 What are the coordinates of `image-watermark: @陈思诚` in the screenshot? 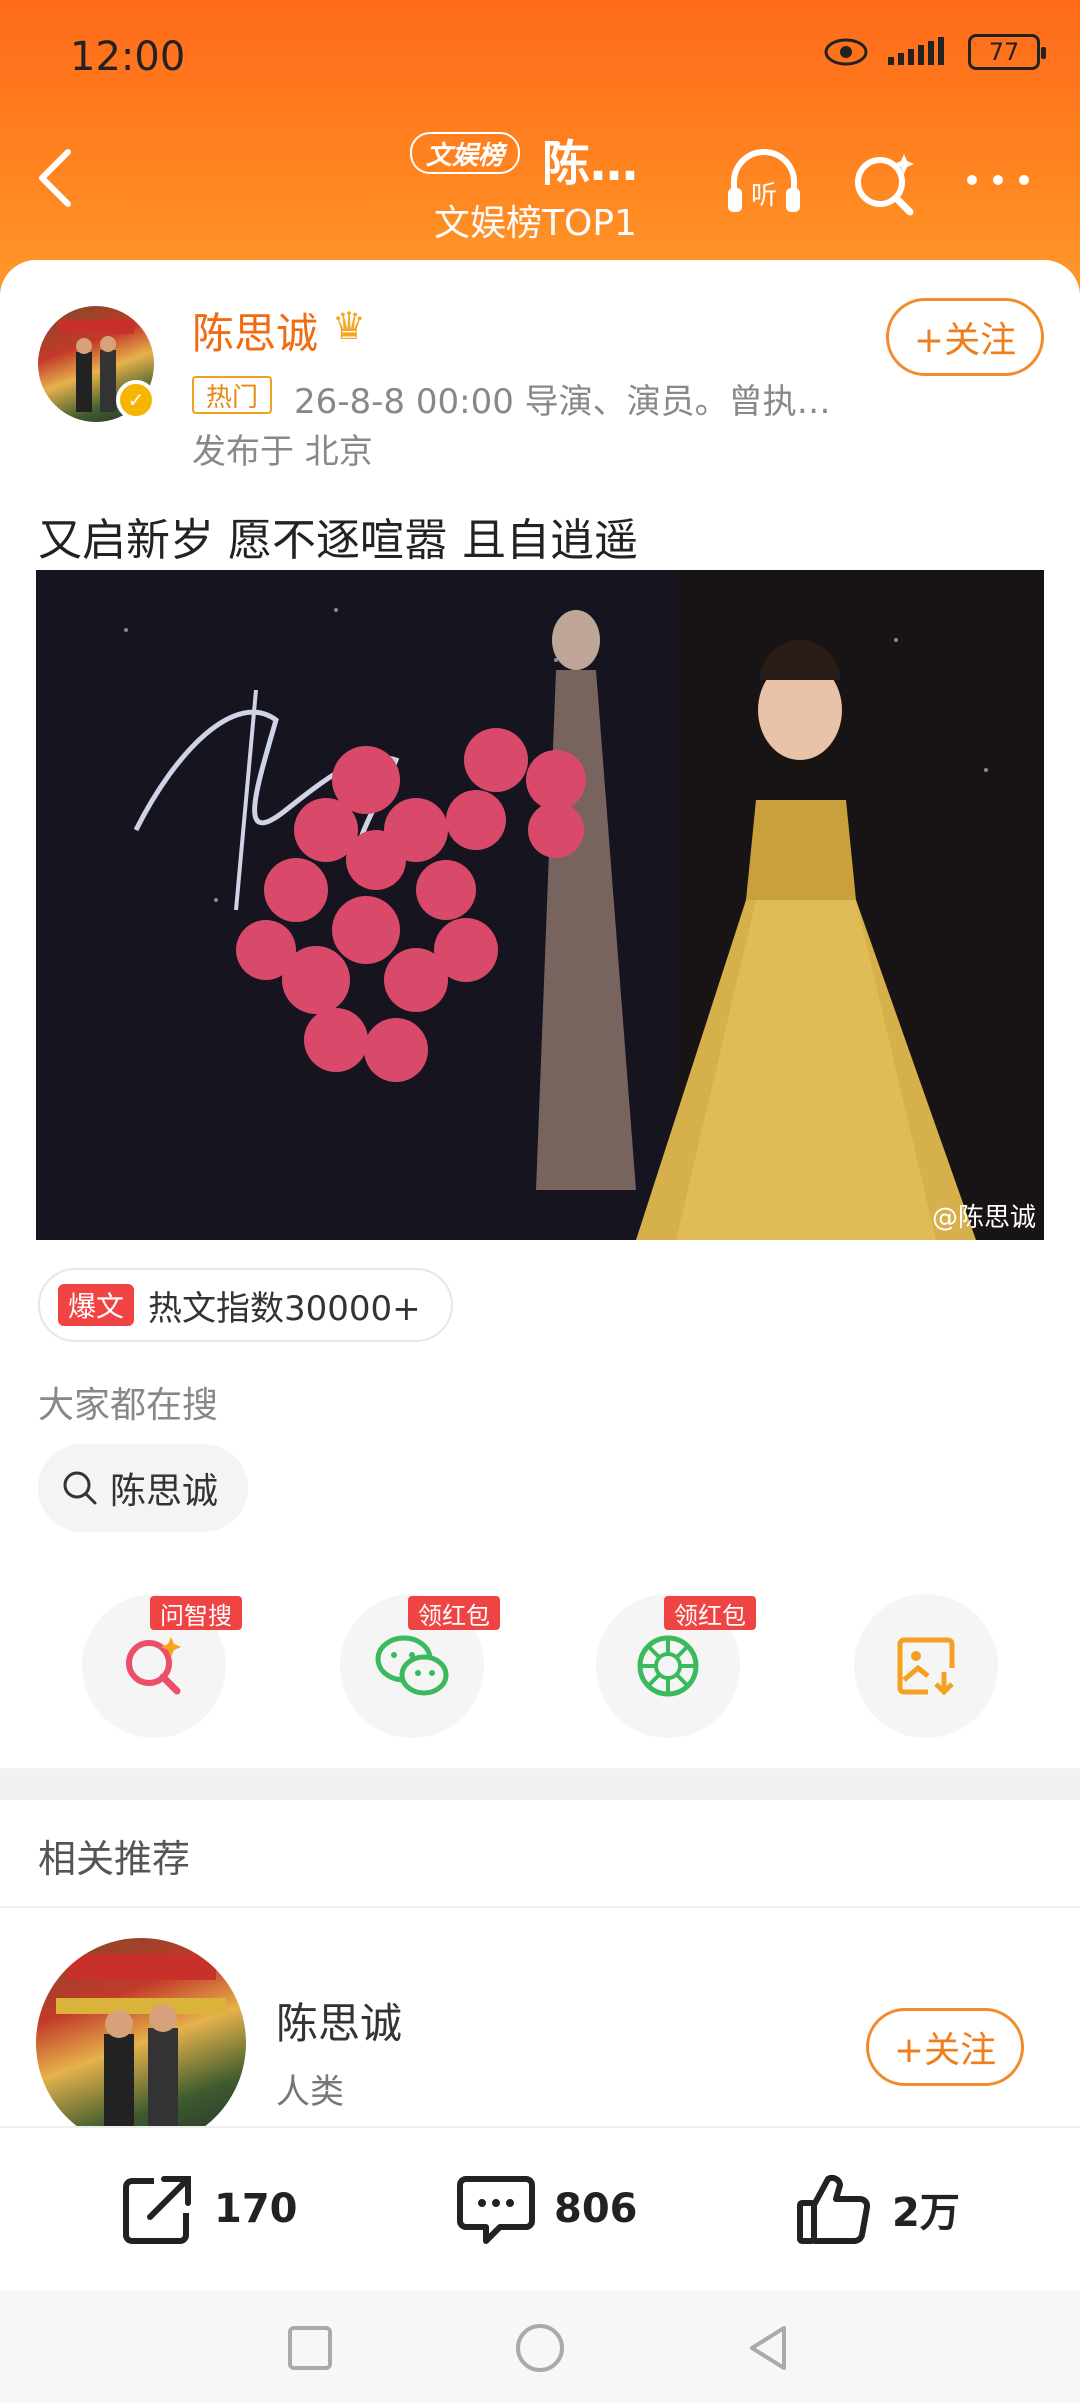 It's located at (983, 1218).